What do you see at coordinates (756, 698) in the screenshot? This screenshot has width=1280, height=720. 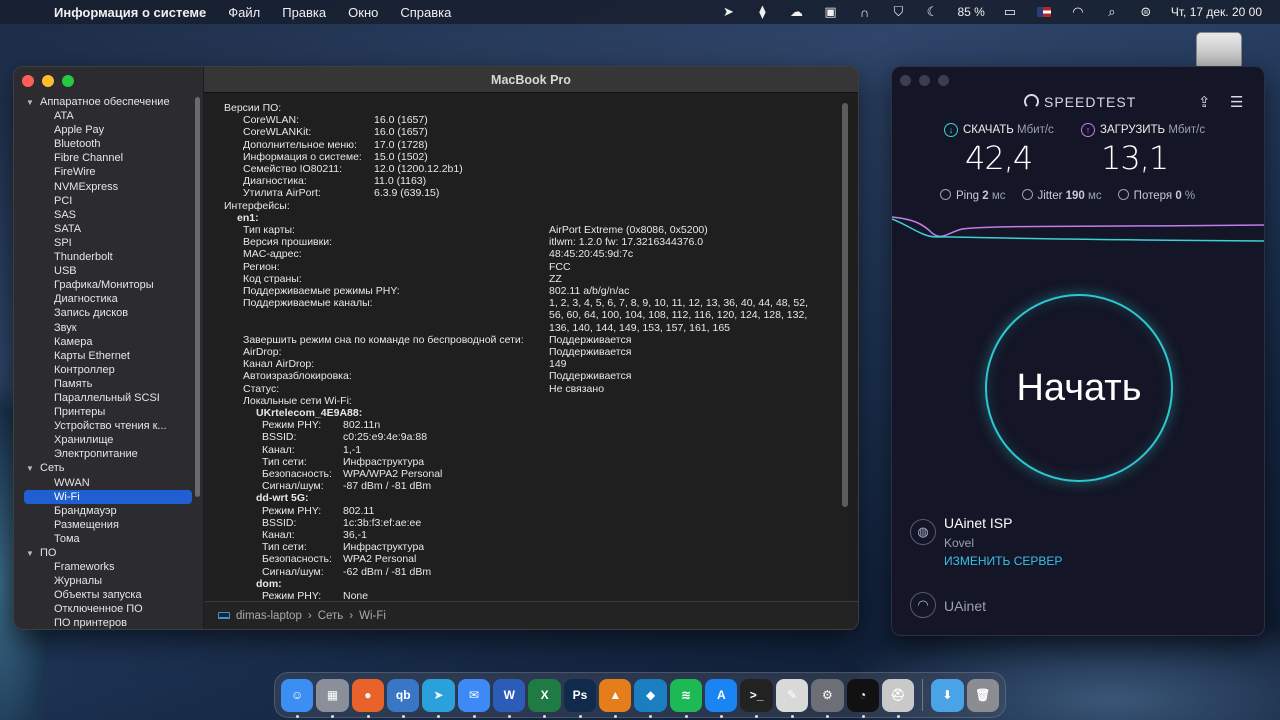 I see `terminal-icon: >_` at bounding box center [756, 698].